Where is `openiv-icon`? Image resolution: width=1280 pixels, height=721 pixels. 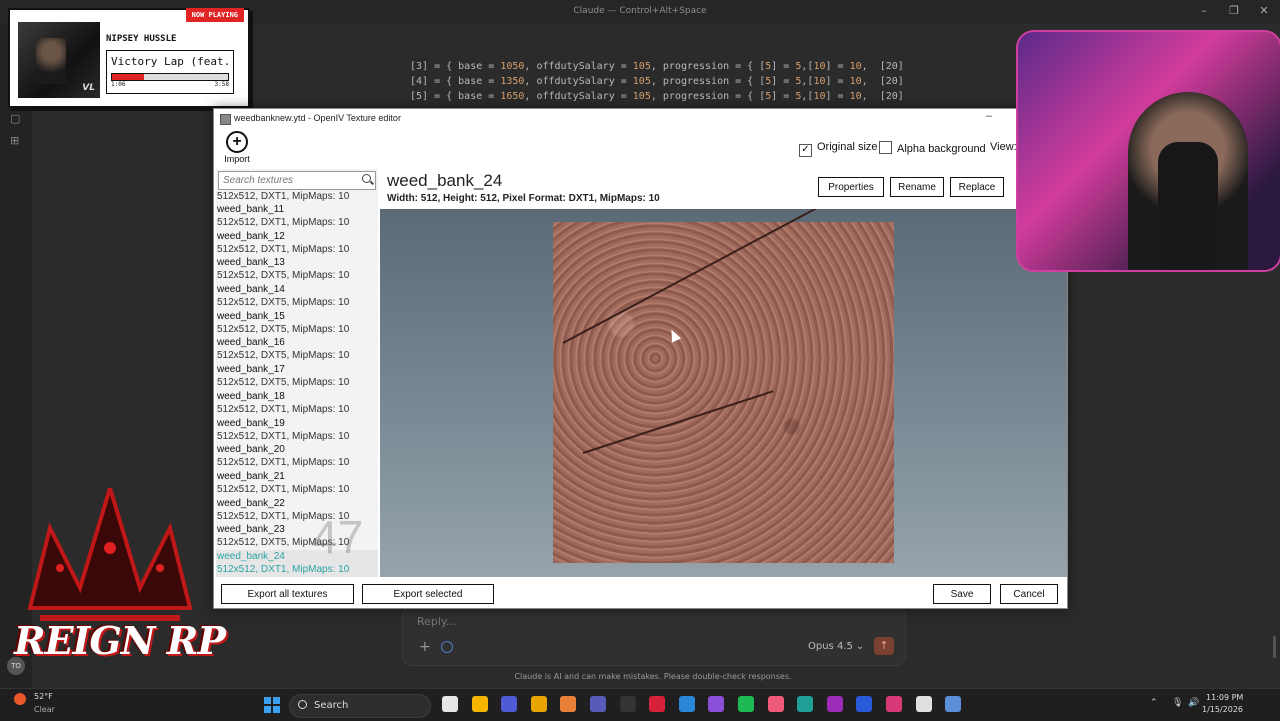 openiv-icon is located at coordinates (953, 704).